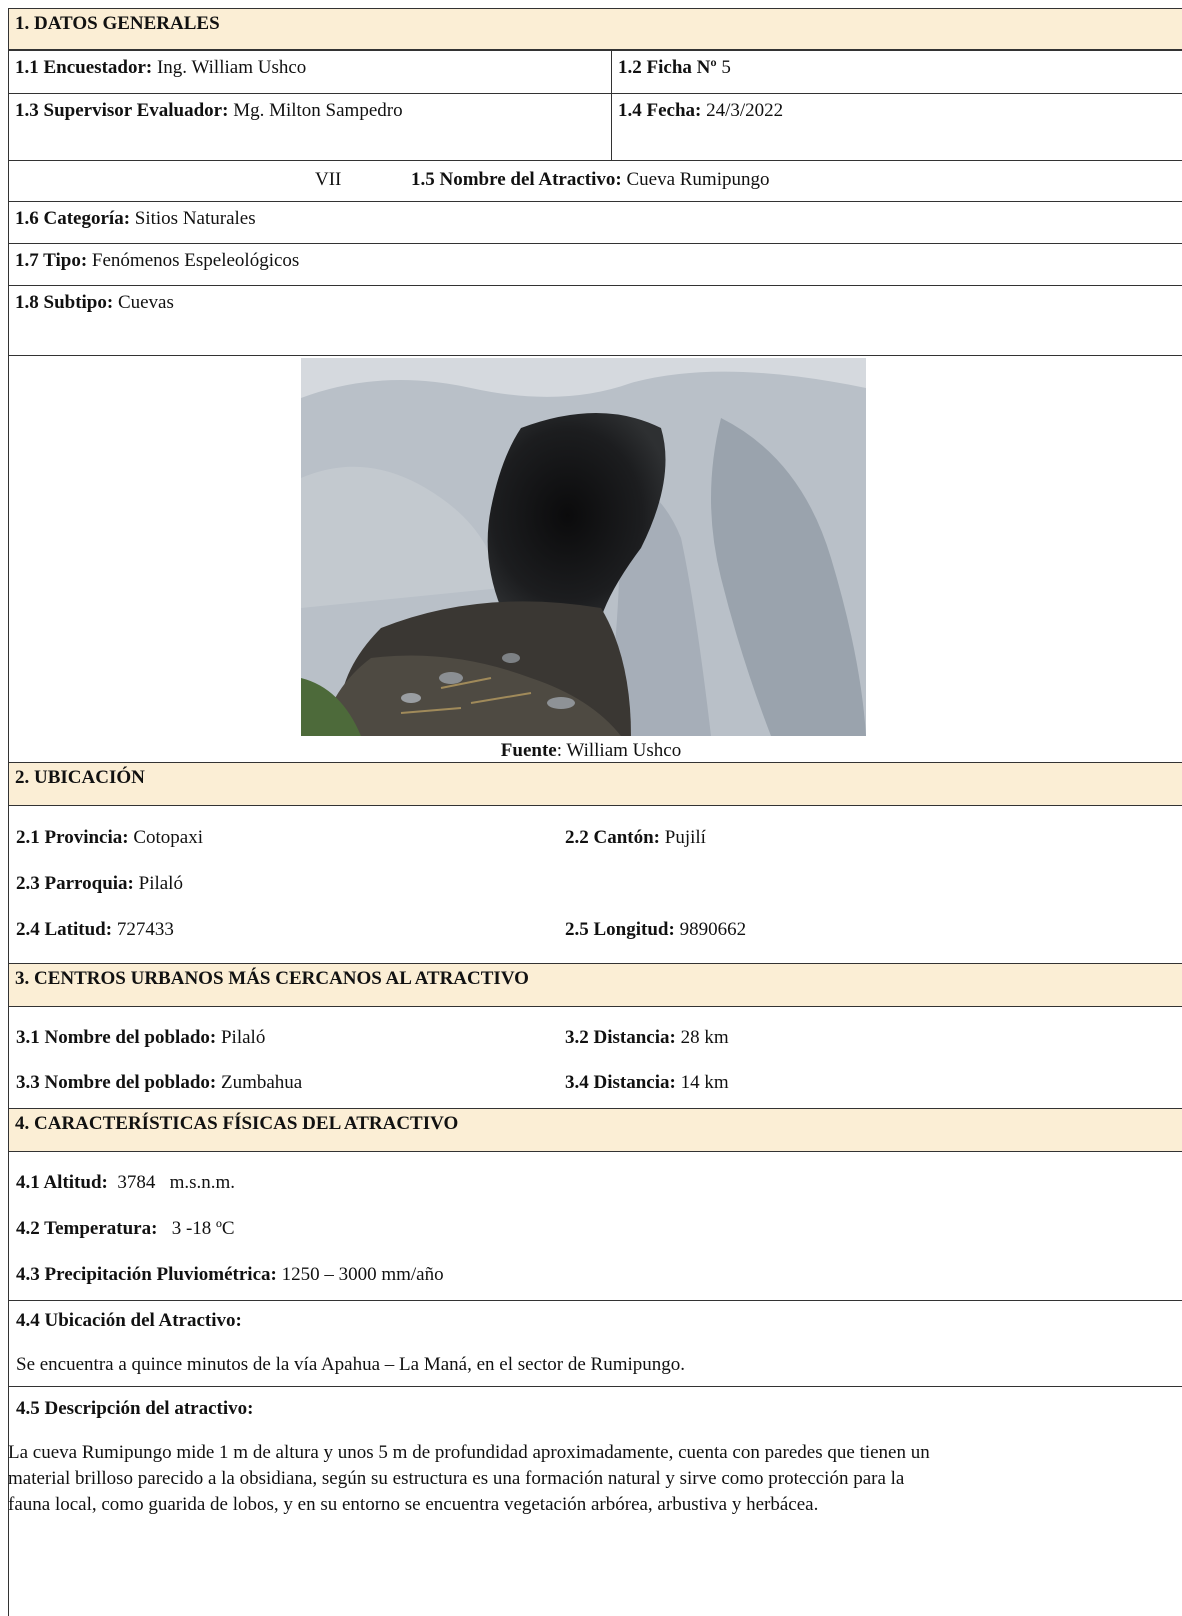 The height and width of the screenshot is (1616, 1182). I want to click on subtipo-value: Cuevas, so click(145, 302).